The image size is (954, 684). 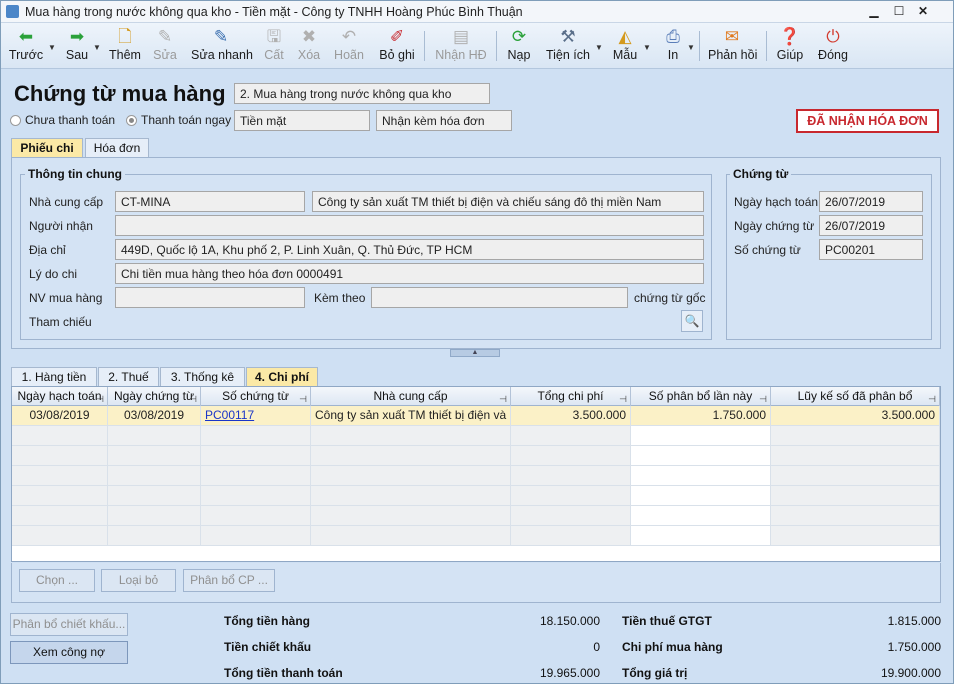 I want to click on undo-button: ↶ Hoãn, so click(x=349, y=46).